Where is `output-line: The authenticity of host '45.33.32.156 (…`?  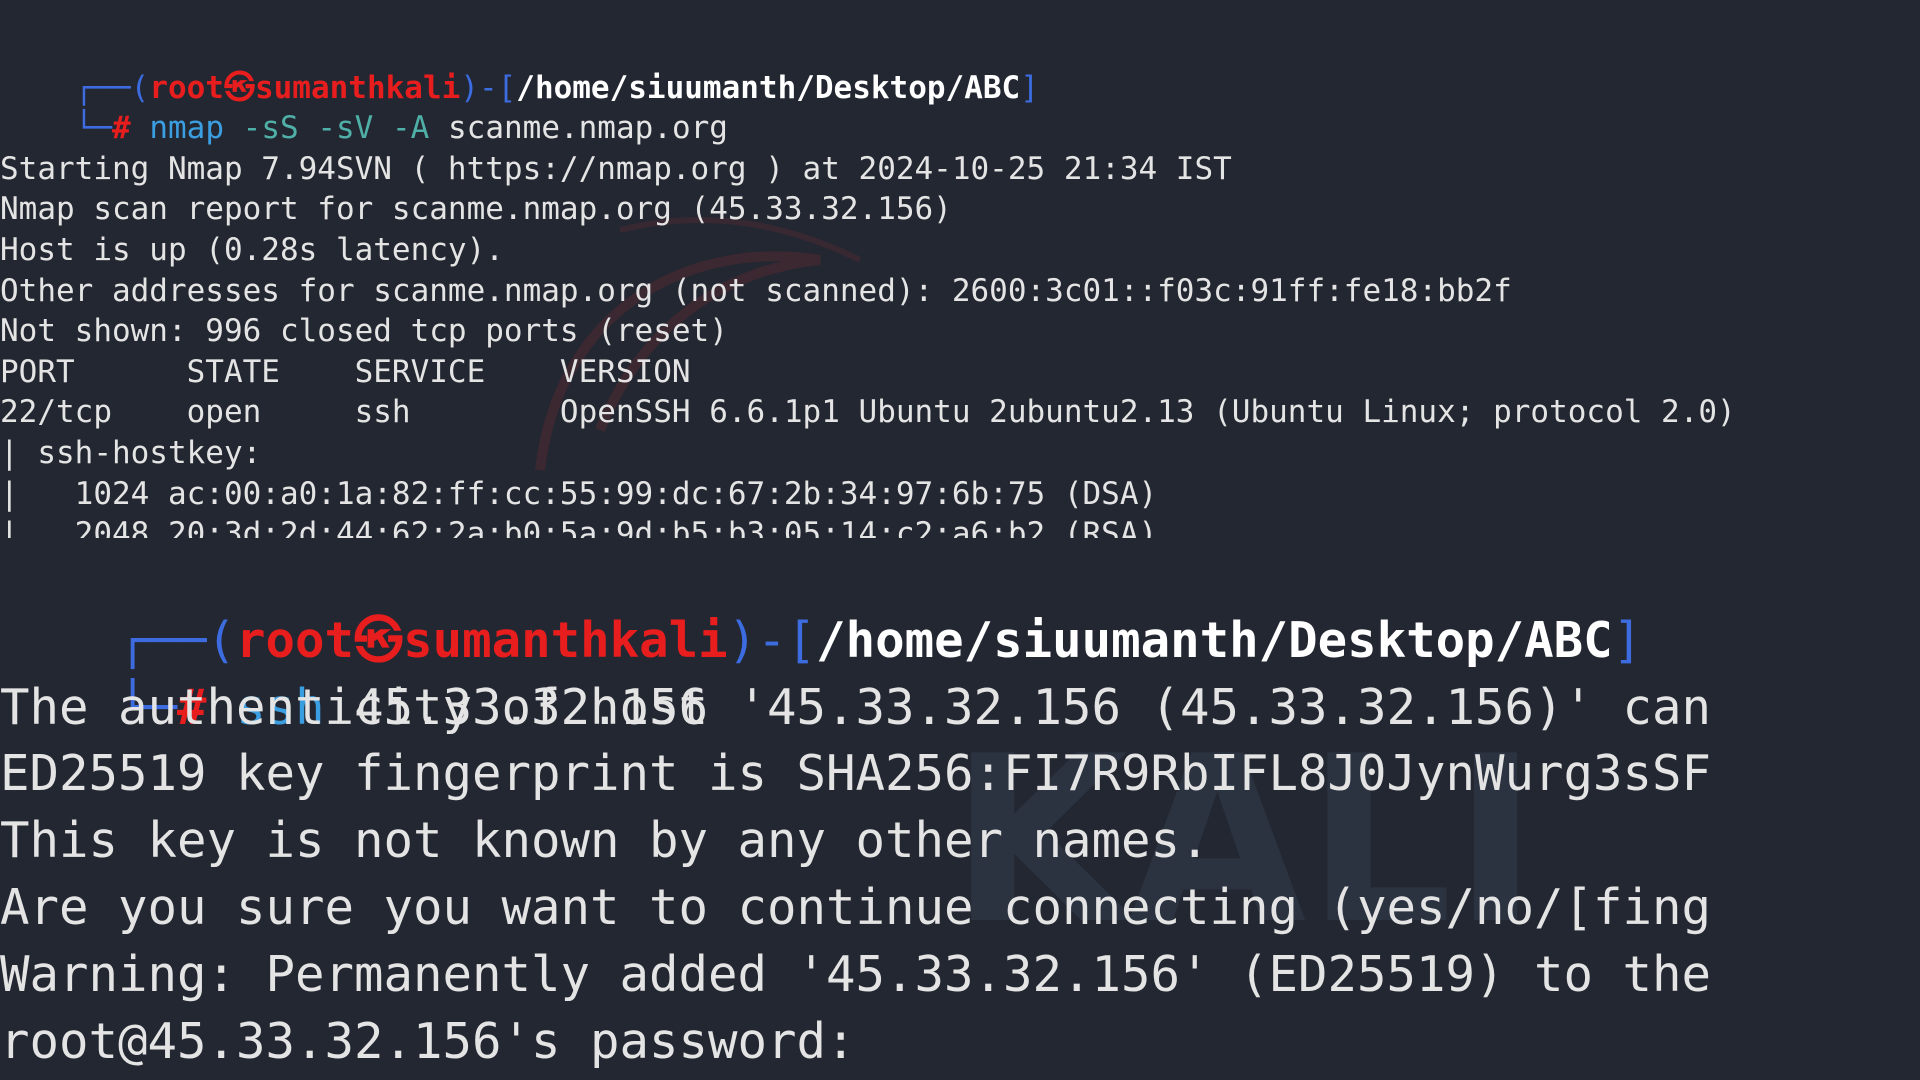 output-line: The authenticity of host '45.33.32.156 (… is located at coordinates (856, 707).